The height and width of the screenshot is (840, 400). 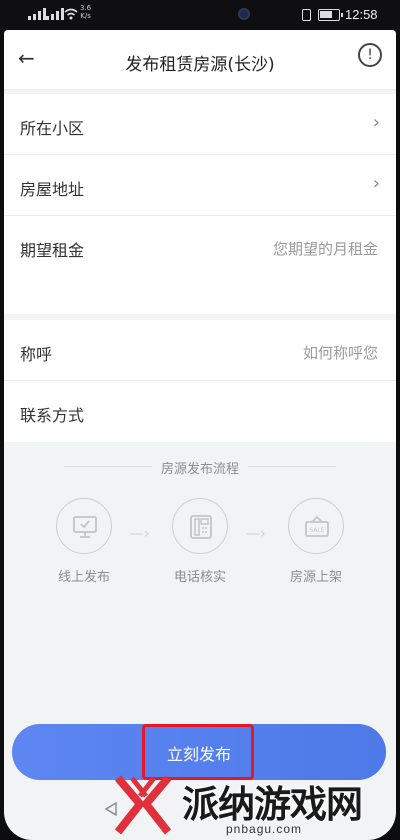 What do you see at coordinates (306, 15) in the screenshot?
I see `vibrate-icon` at bounding box center [306, 15].